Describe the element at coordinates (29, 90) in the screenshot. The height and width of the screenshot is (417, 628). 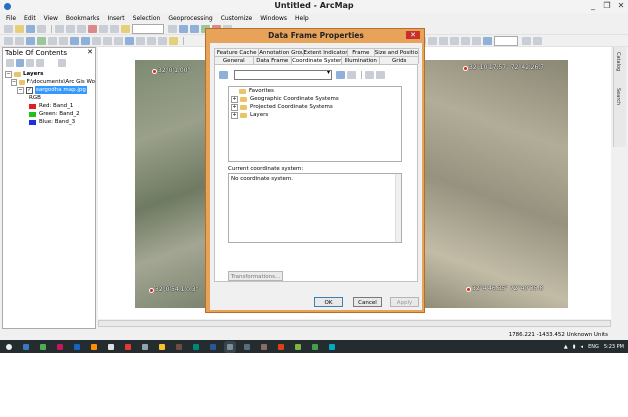
I see `layer-visibility-checkbox: ✓` at that location.